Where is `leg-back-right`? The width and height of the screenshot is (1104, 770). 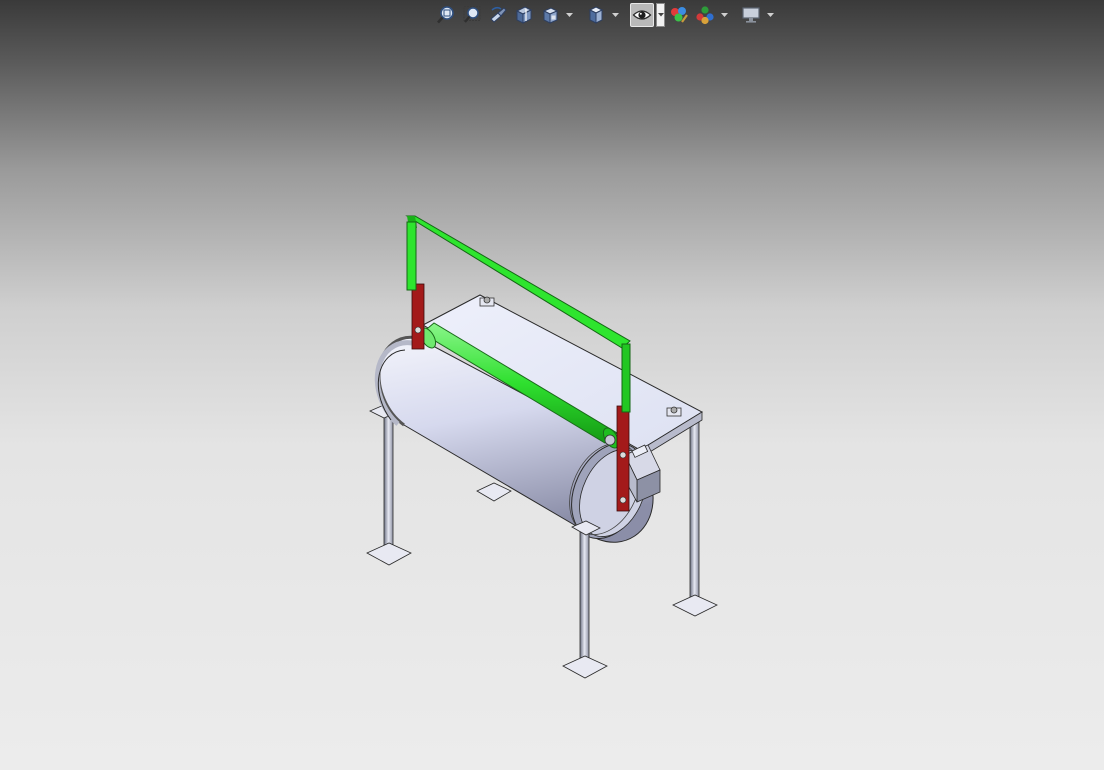
leg-back-right is located at coordinates (695, 515).